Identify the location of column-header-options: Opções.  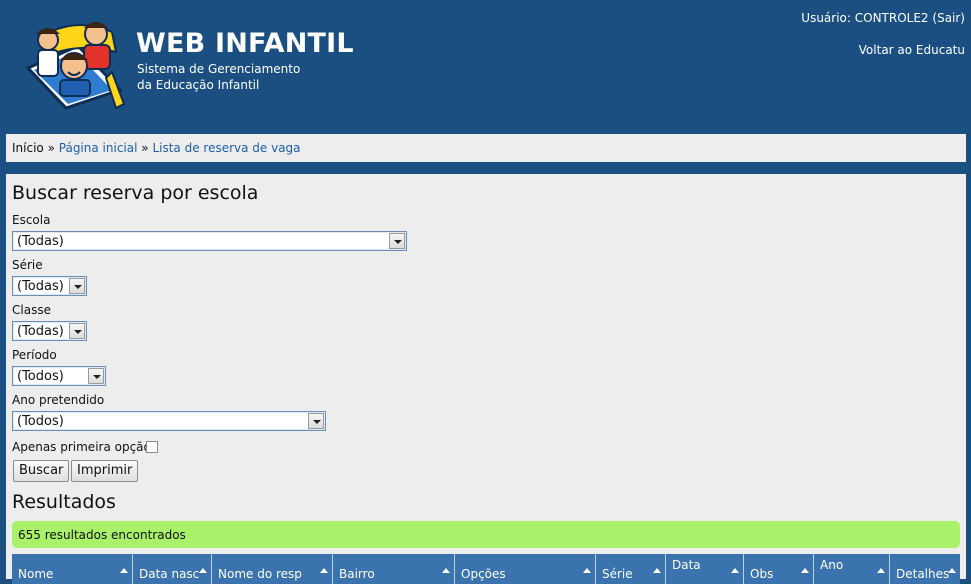
(525, 569).